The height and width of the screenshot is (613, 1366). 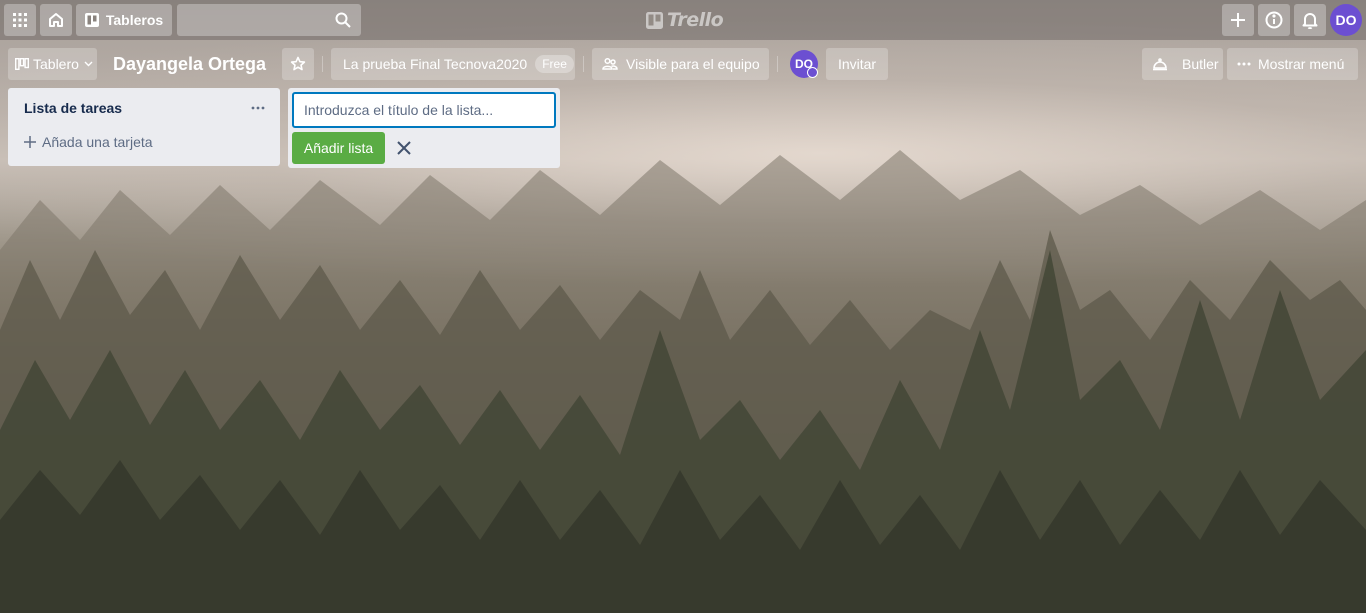 What do you see at coordinates (424, 110) in the screenshot?
I see `list-title-input` at bounding box center [424, 110].